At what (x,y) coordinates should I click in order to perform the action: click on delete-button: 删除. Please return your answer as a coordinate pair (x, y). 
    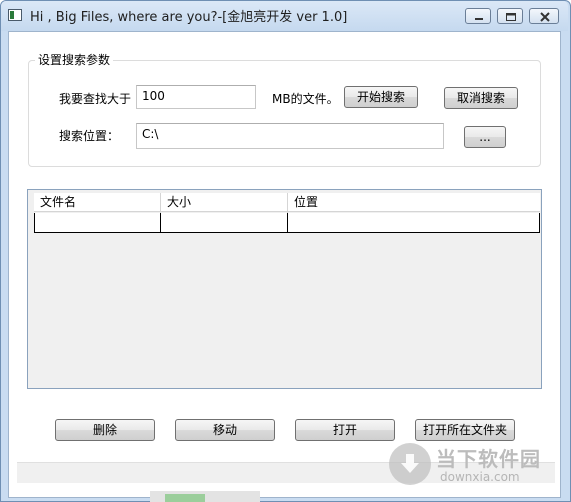
    Looking at the image, I should click on (105, 430).